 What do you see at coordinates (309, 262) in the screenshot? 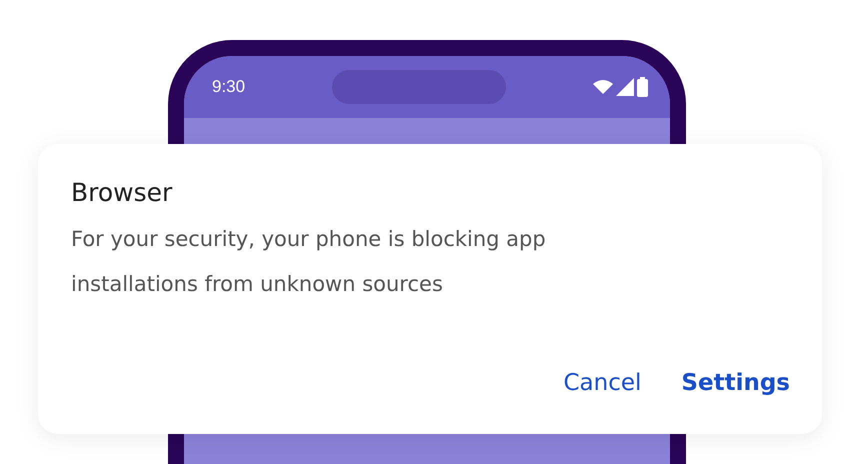
I see `dialog-message: For your security, your phone is blocking app installations from unknown sources` at bounding box center [309, 262].